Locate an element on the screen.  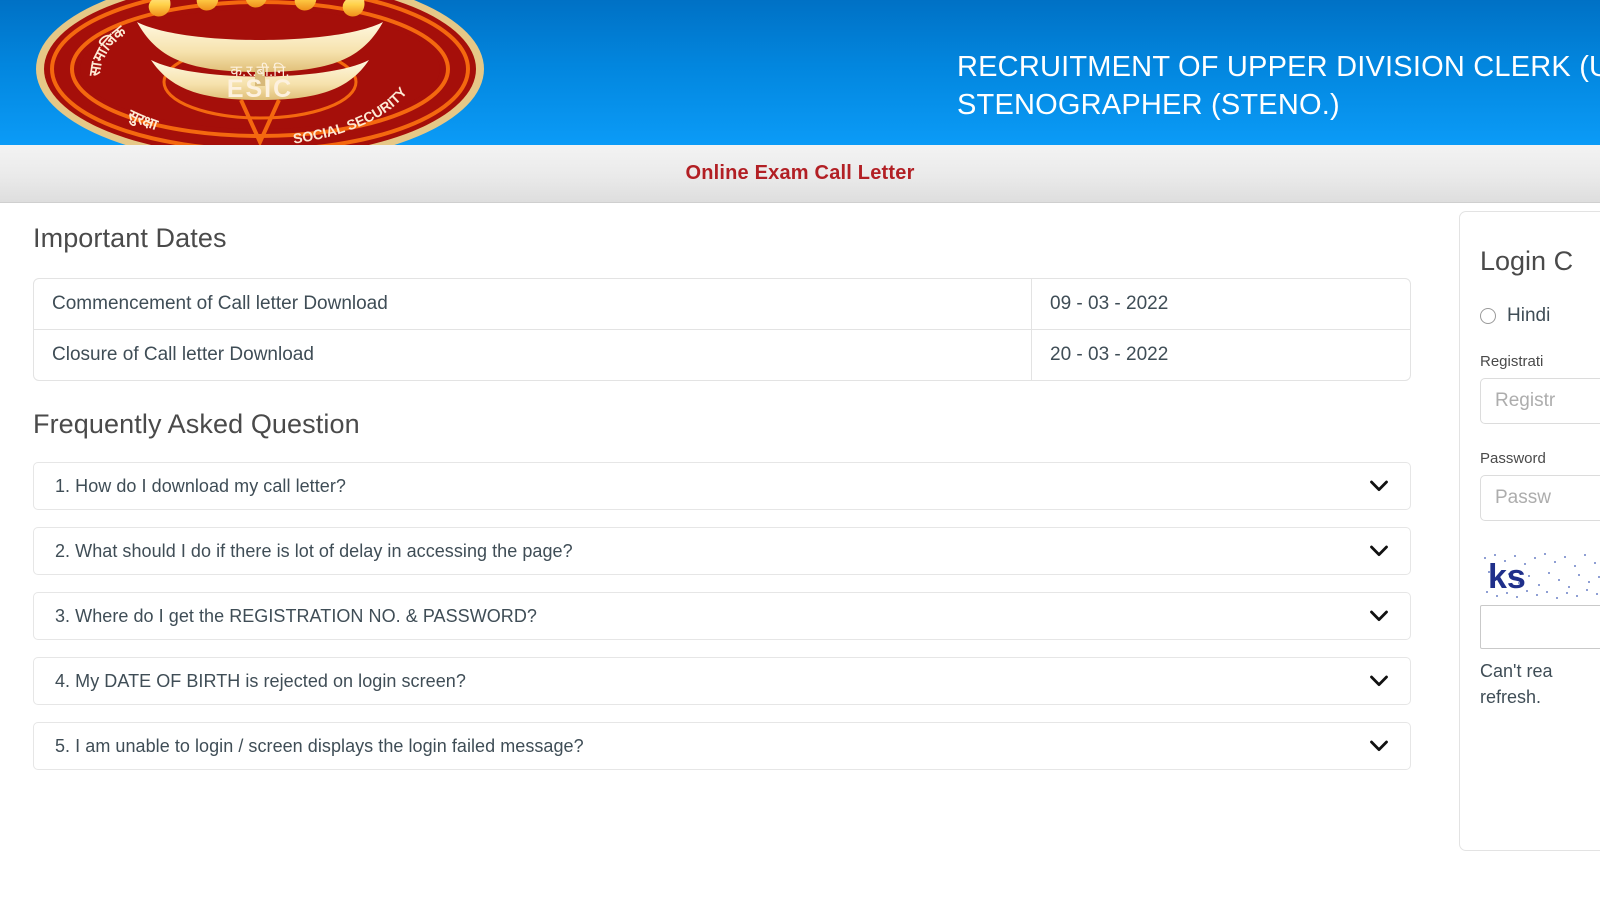
language-selector: Hindi is located at coordinates (1540, 316).